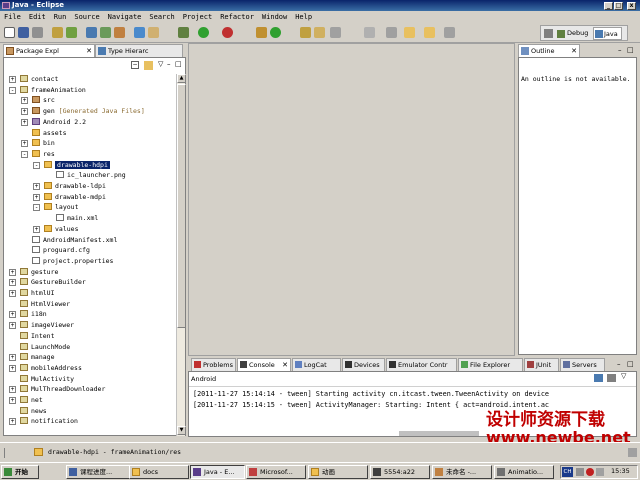 This screenshot has height=480, width=640. I want to click on menu-refactor: Refactor, so click(237, 17).